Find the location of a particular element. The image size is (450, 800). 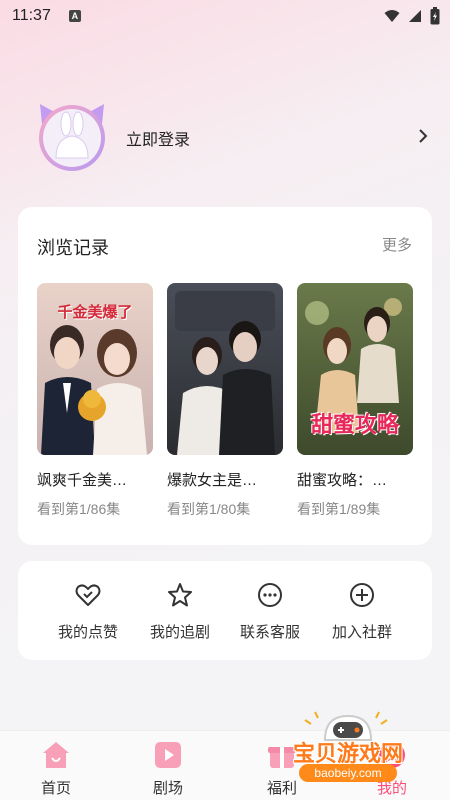

status-indicators is located at coordinates (412, 16).